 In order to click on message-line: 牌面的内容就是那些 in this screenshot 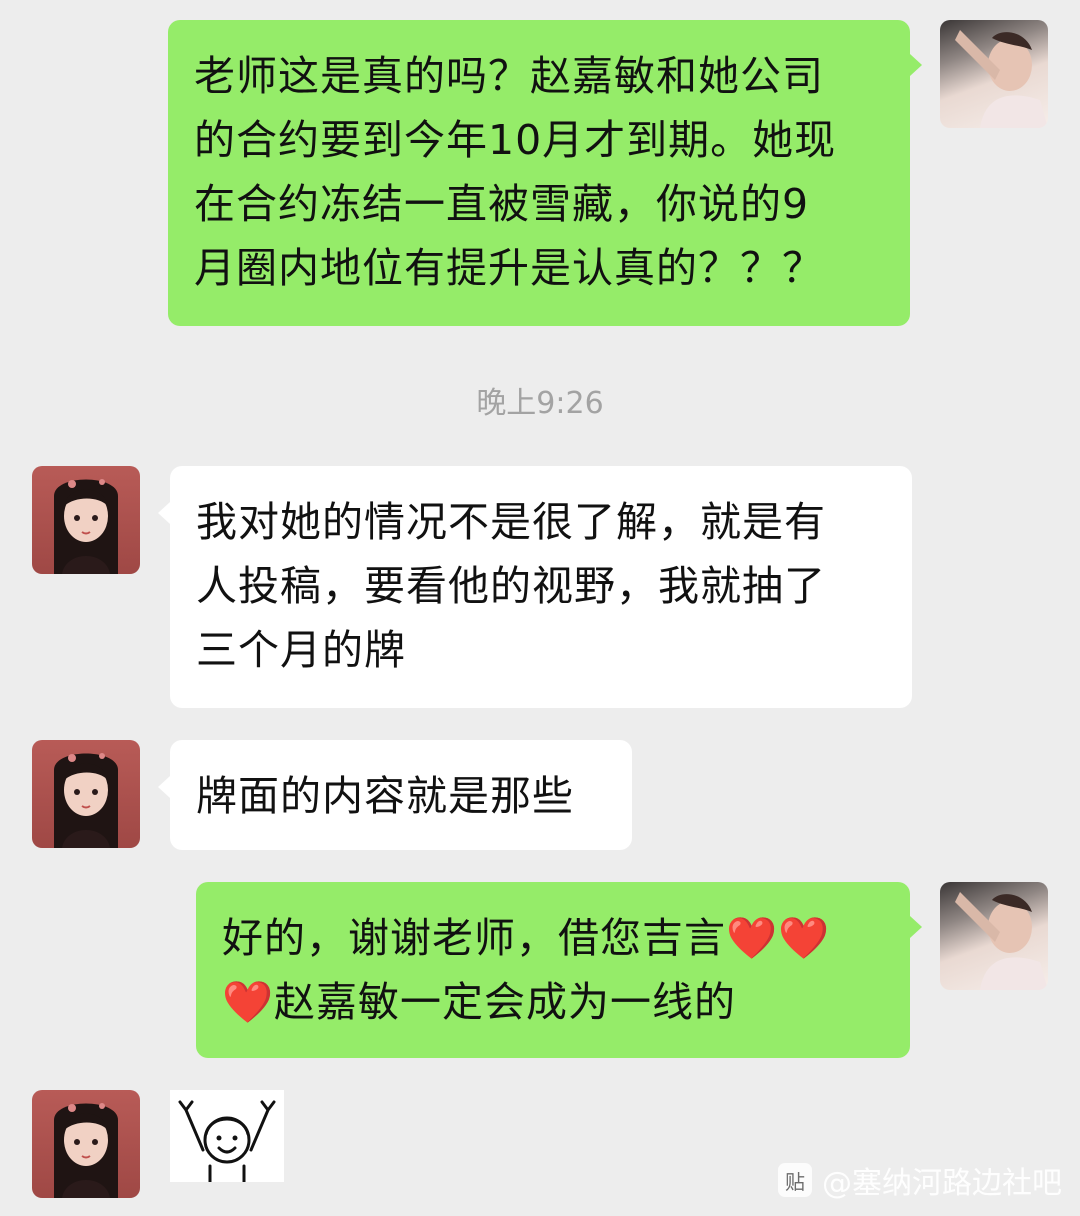, I will do `click(385, 796)`.